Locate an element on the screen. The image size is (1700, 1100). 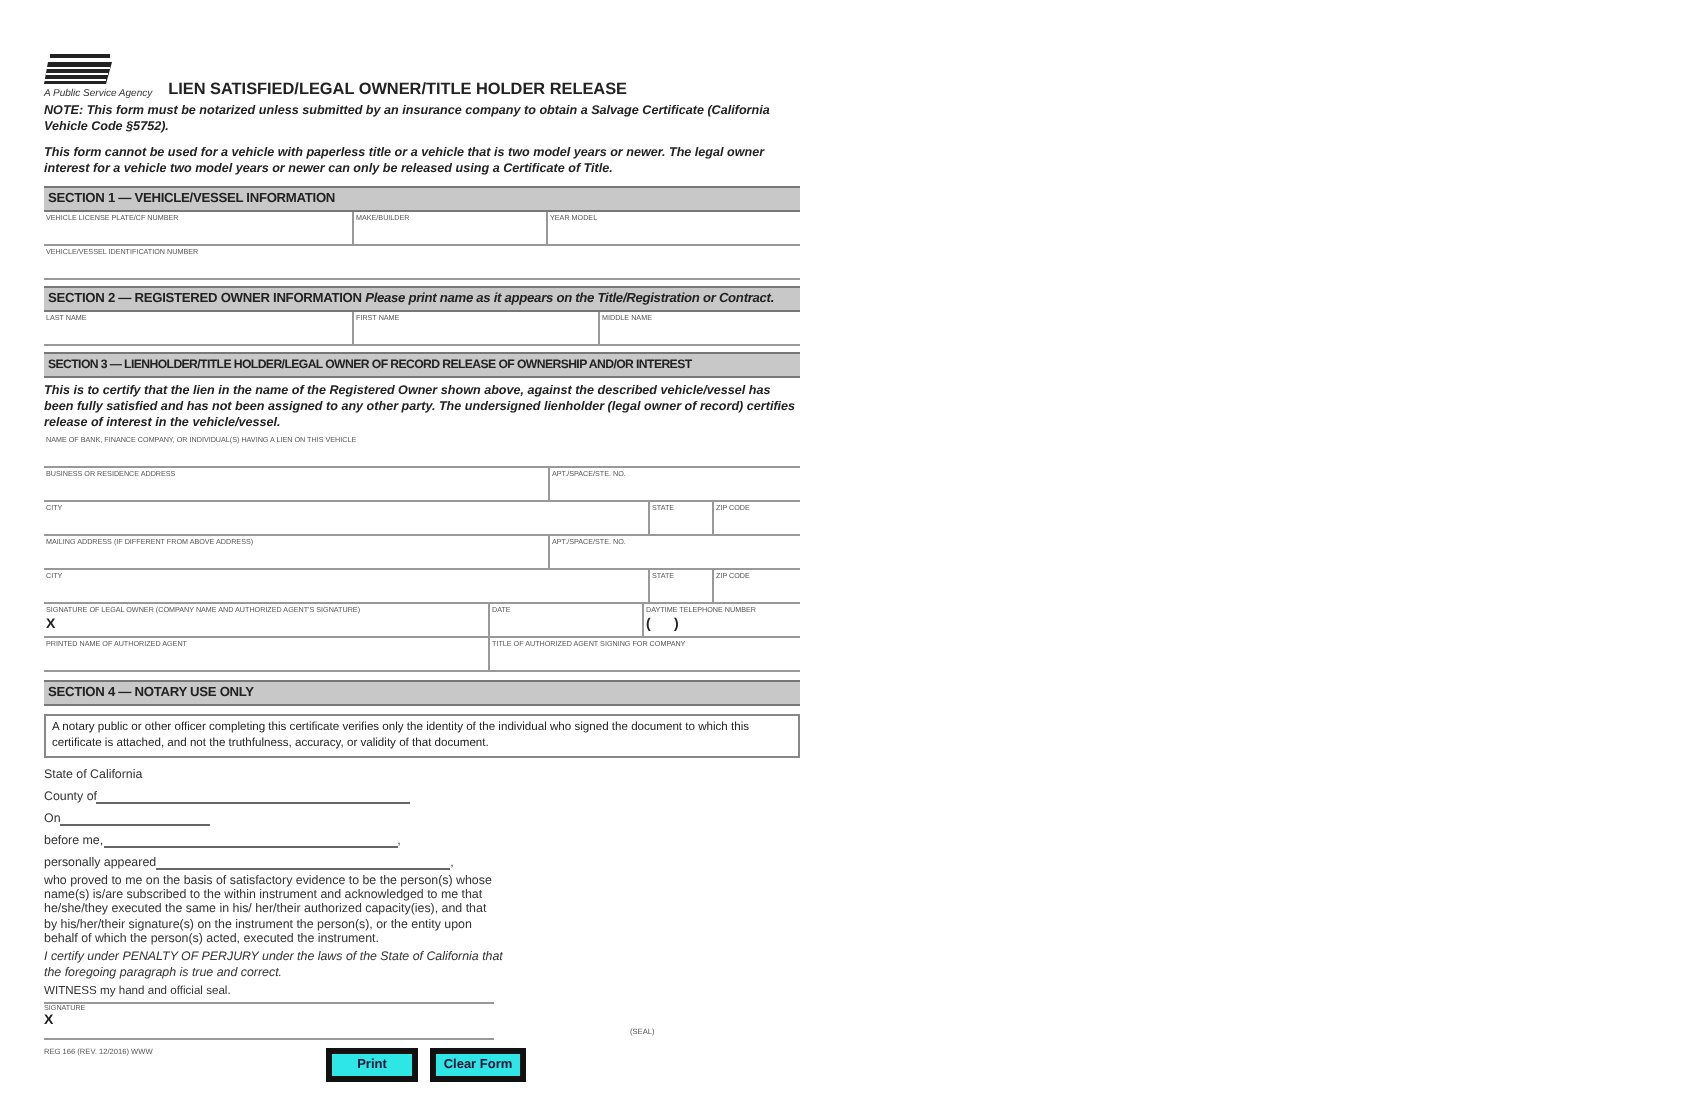
form-title: LIEN SATISFIED/LEGAL OWNER/TITLE HOLDER RELEASE is located at coordinates (398, 89).